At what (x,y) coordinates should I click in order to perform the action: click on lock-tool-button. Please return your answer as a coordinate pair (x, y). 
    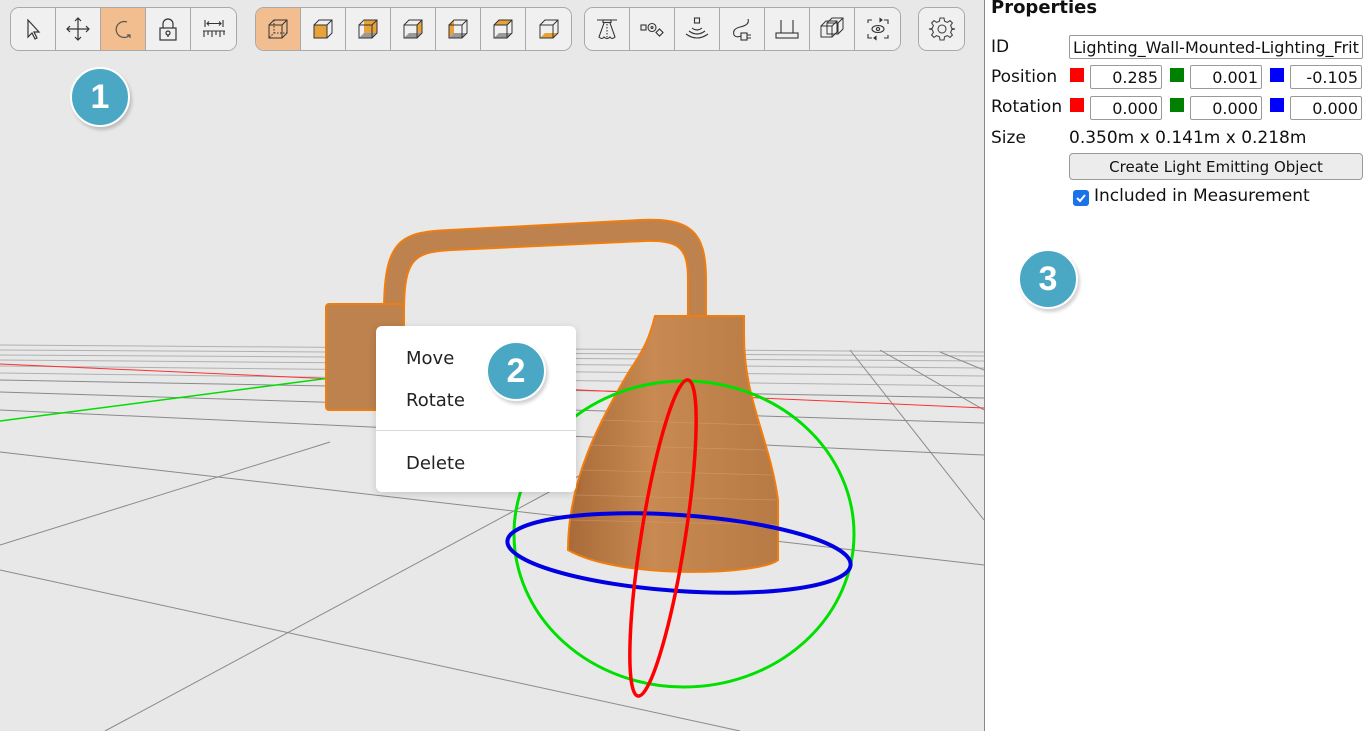
    Looking at the image, I should click on (168, 29).